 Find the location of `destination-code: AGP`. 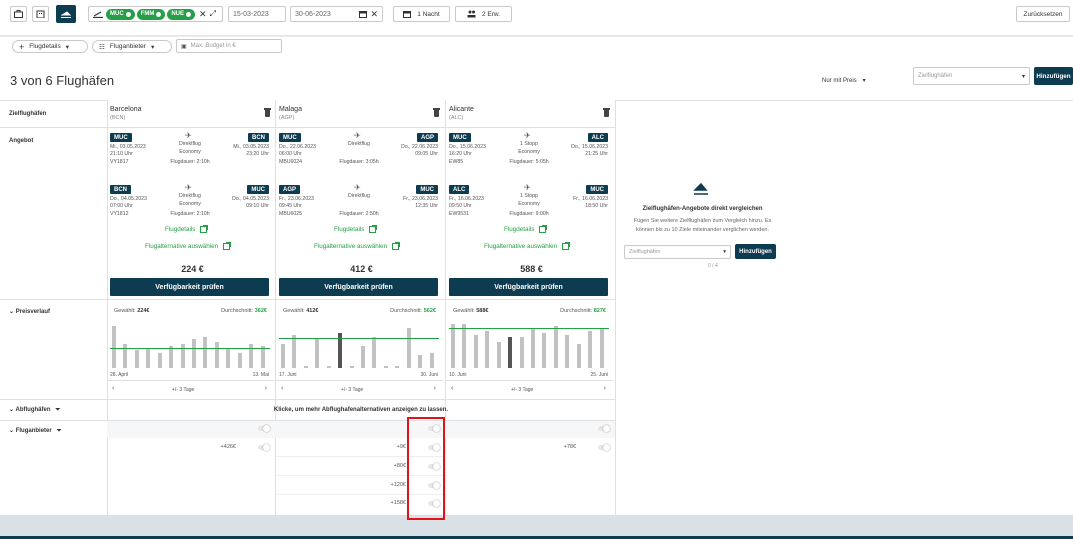

destination-code: AGP is located at coordinates (427, 137).